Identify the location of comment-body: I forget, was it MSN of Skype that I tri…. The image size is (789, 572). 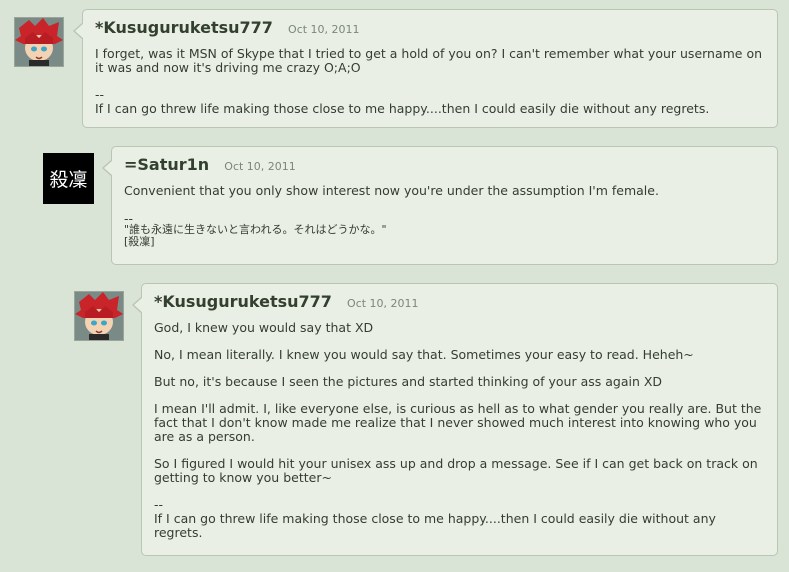
(430, 61).